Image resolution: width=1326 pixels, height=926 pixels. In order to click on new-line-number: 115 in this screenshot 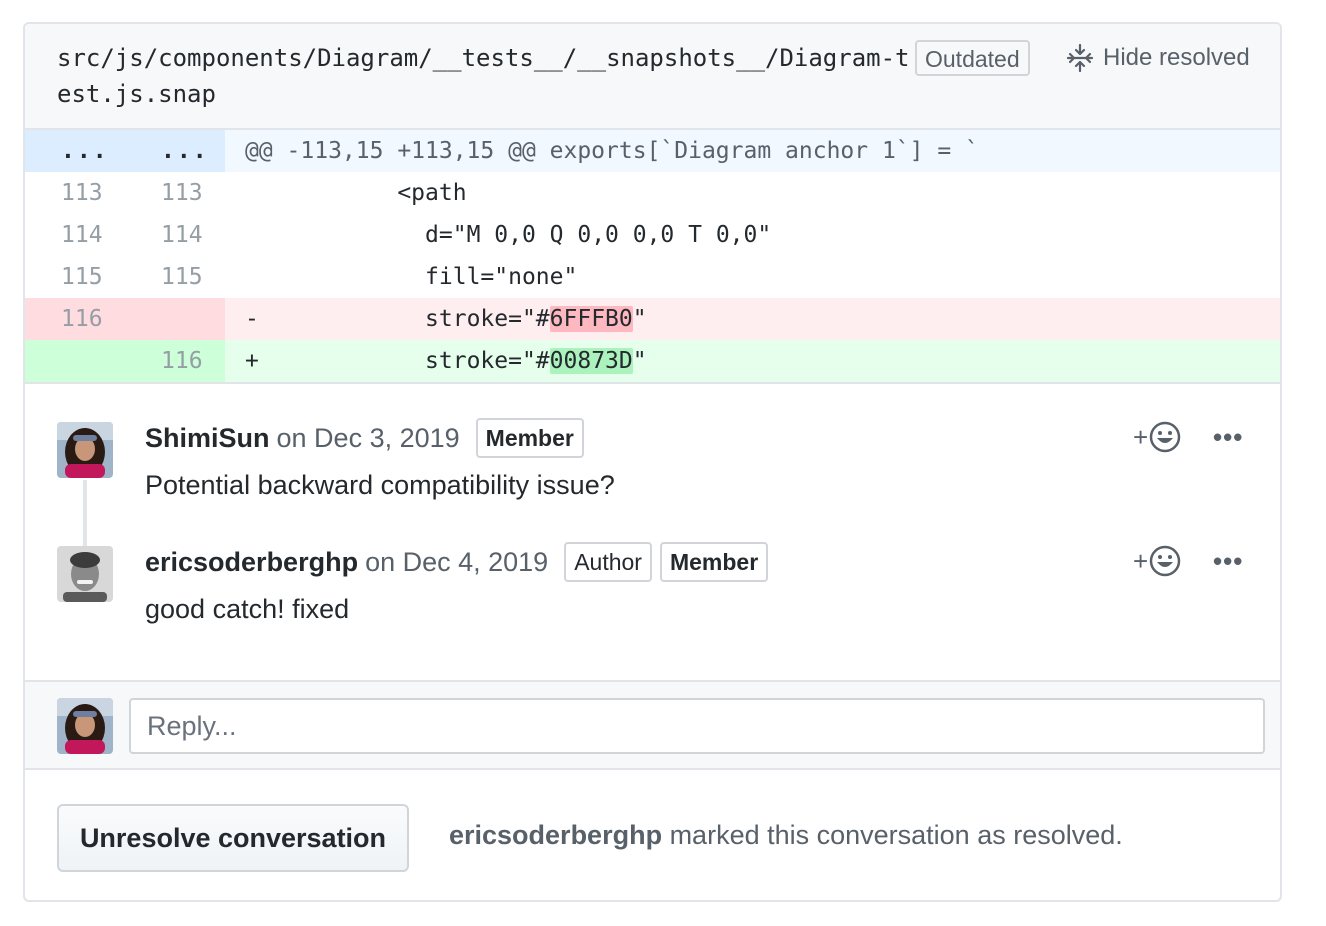, I will do `click(175, 277)`.